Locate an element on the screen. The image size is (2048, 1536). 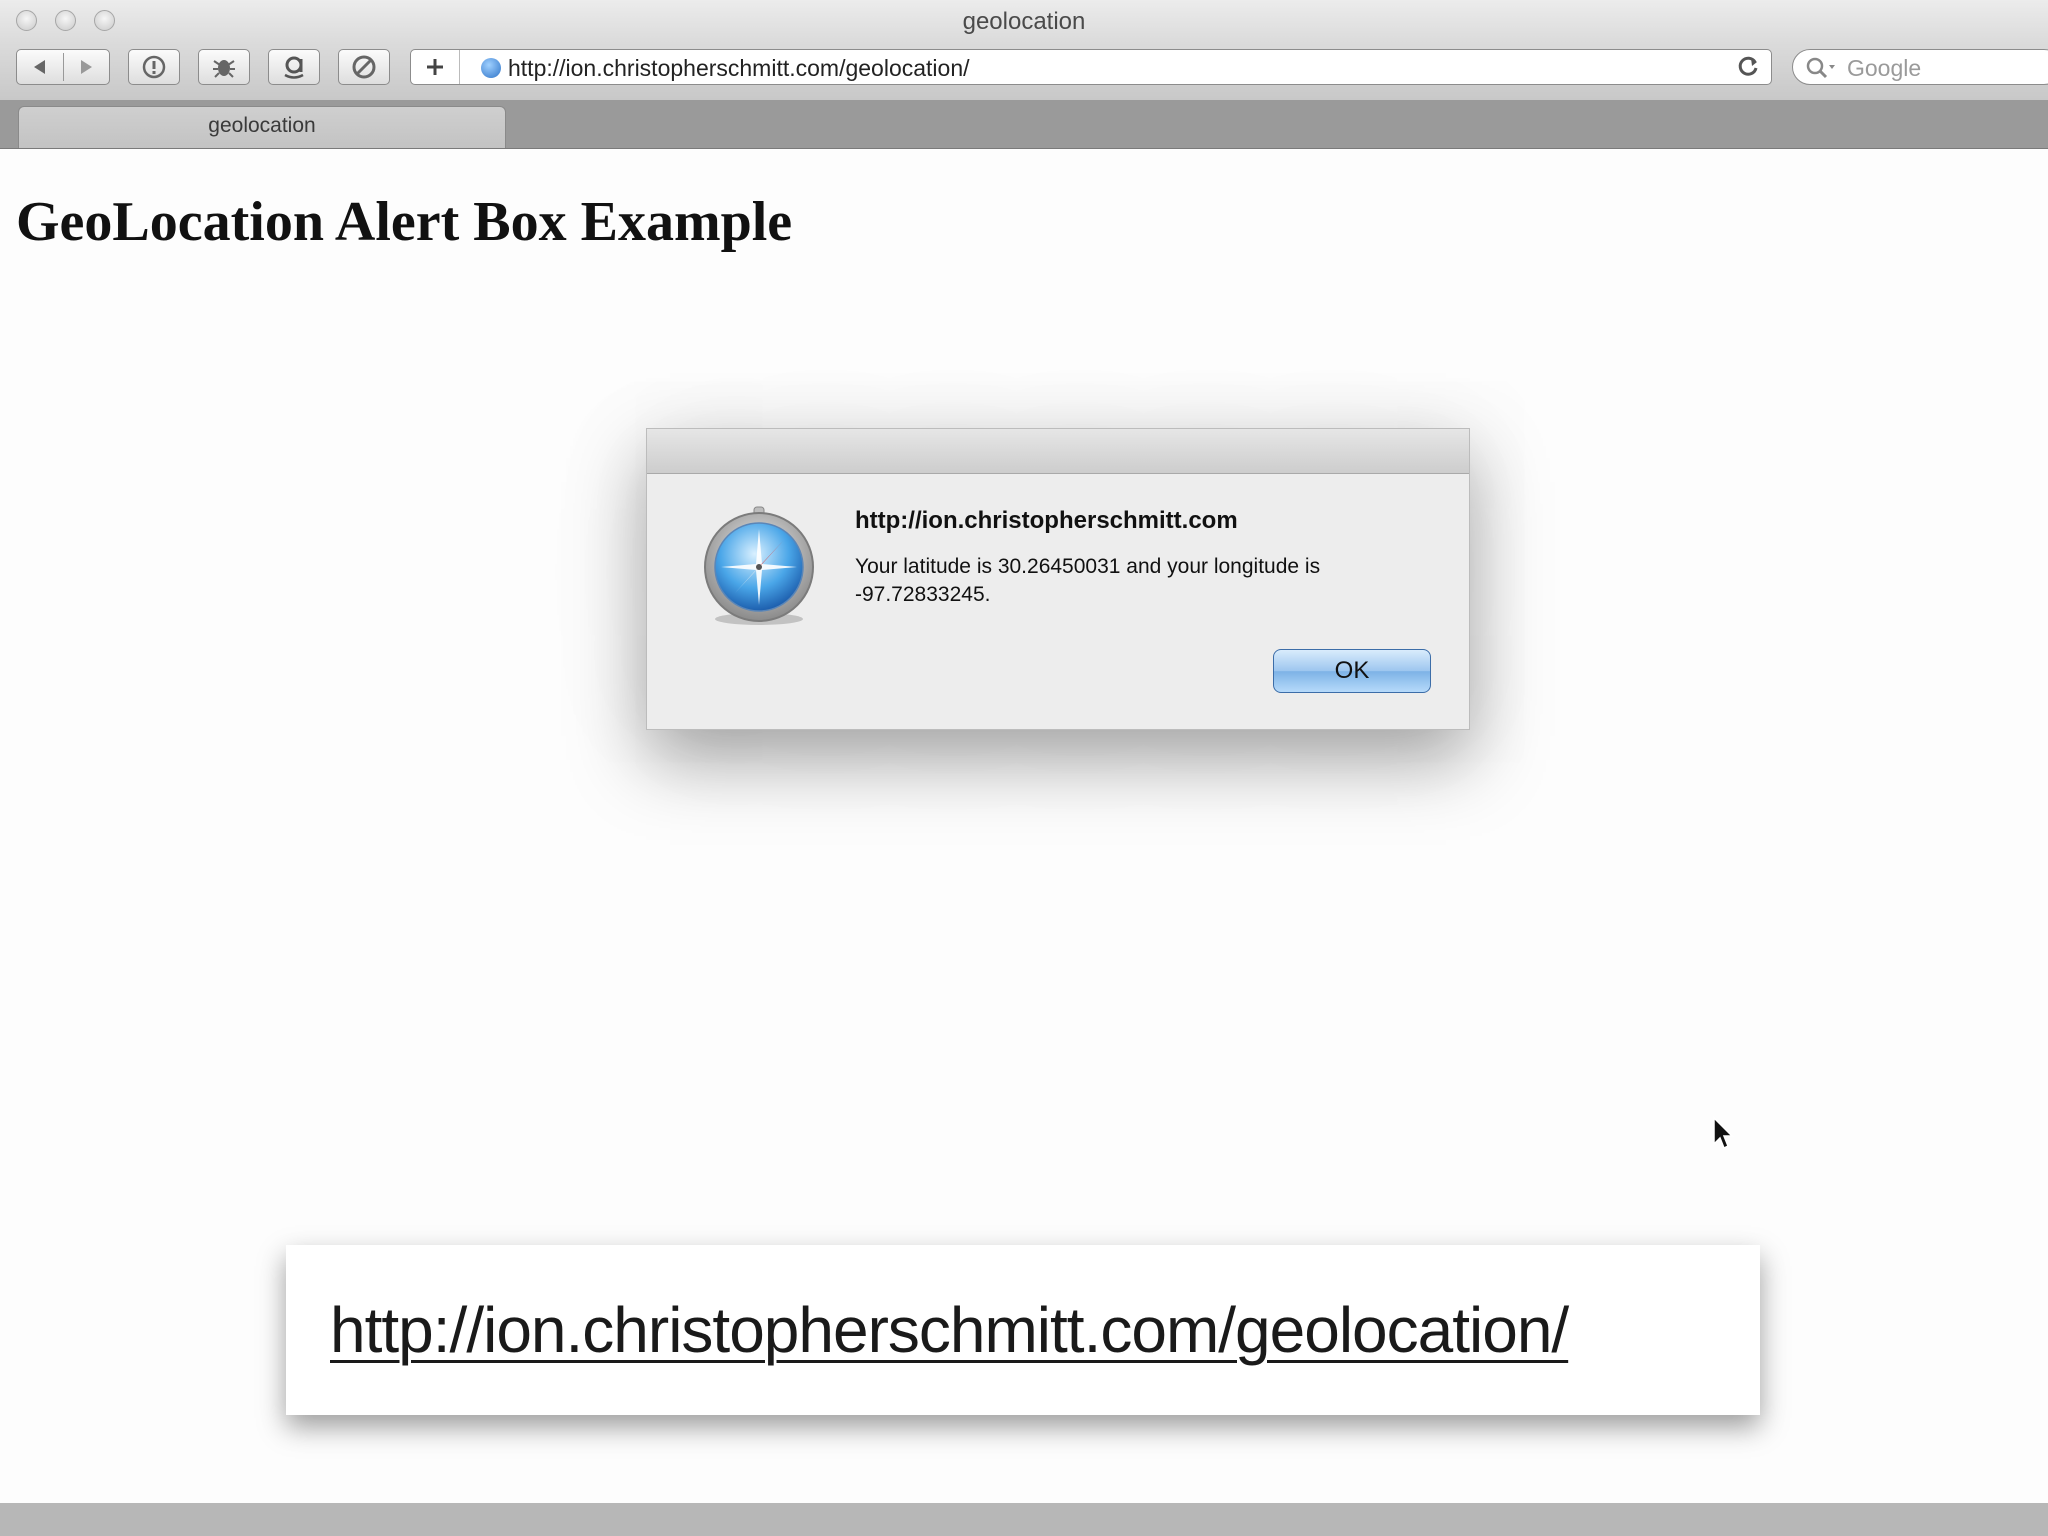
exclamation-circle-icon is located at coordinates (154, 67).